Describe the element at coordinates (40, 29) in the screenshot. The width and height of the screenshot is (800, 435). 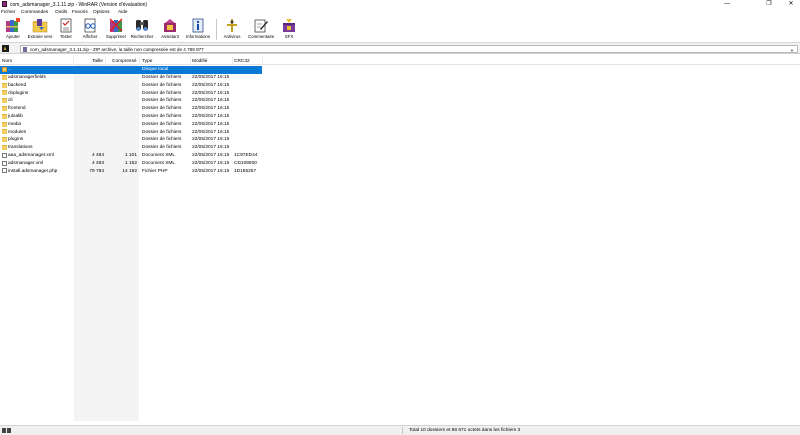
I see `extract-to-button: Extraire vers` at that location.